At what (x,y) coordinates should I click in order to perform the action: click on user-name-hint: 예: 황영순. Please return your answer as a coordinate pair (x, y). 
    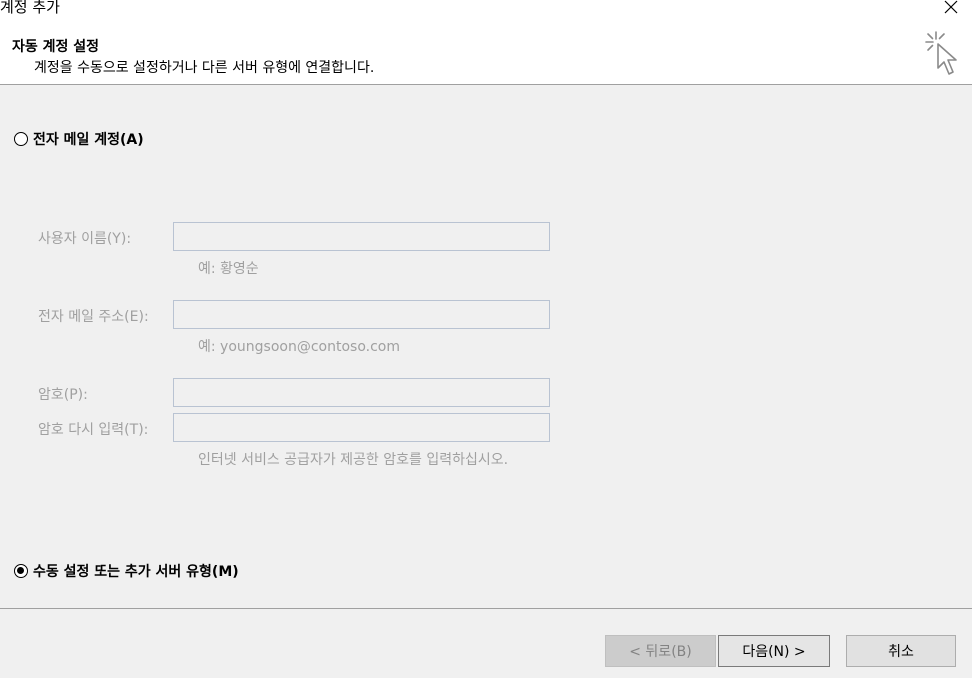
    Looking at the image, I should click on (228, 269).